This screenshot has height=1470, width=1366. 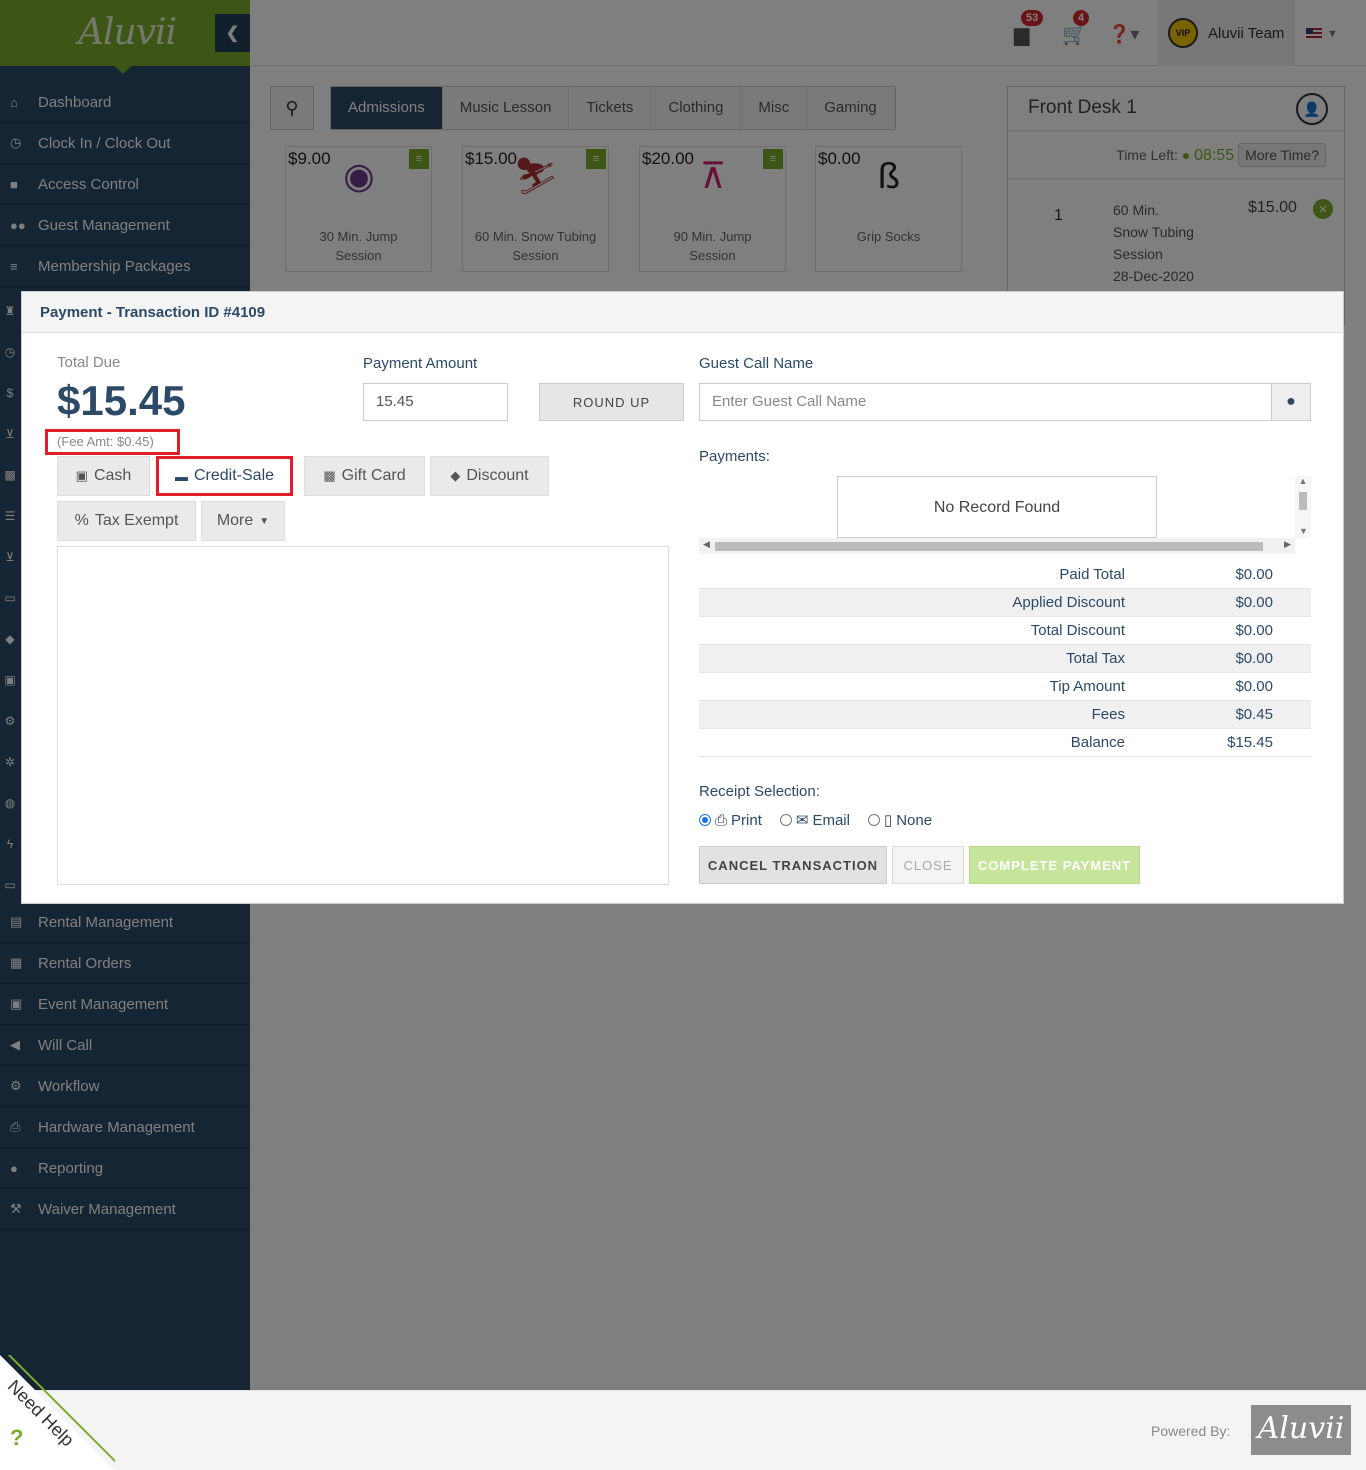 What do you see at coordinates (705, 820) in the screenshot?
I see `receipt-print-radio` at bounding box center [705, 820].